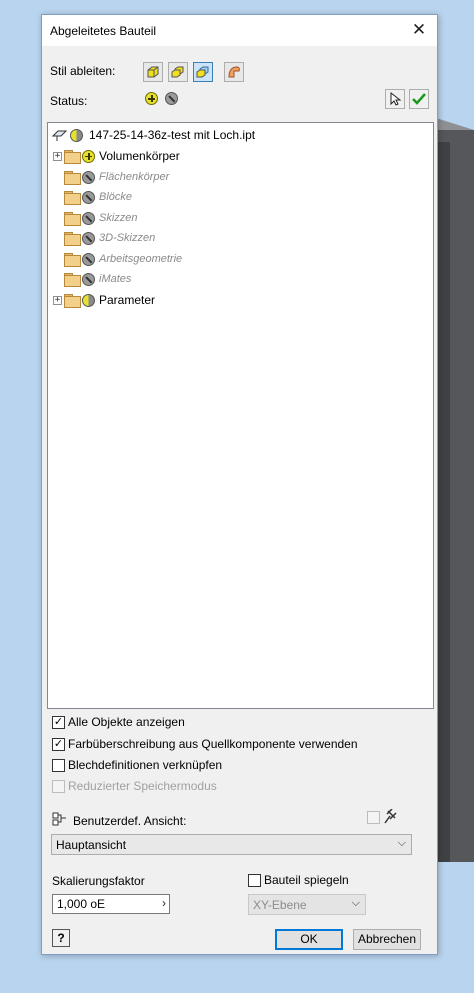 The width and height of the screenshot is (474, 993). I want to click on mirror-checkbox: Bauteil spiegeln, so click(298, 880).